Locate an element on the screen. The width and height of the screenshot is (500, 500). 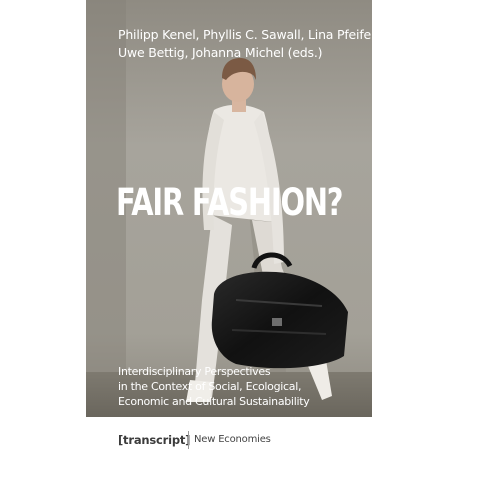
subtitle-line-3: Economic and Cultural Sustainability is located at coordinates (214, 401).